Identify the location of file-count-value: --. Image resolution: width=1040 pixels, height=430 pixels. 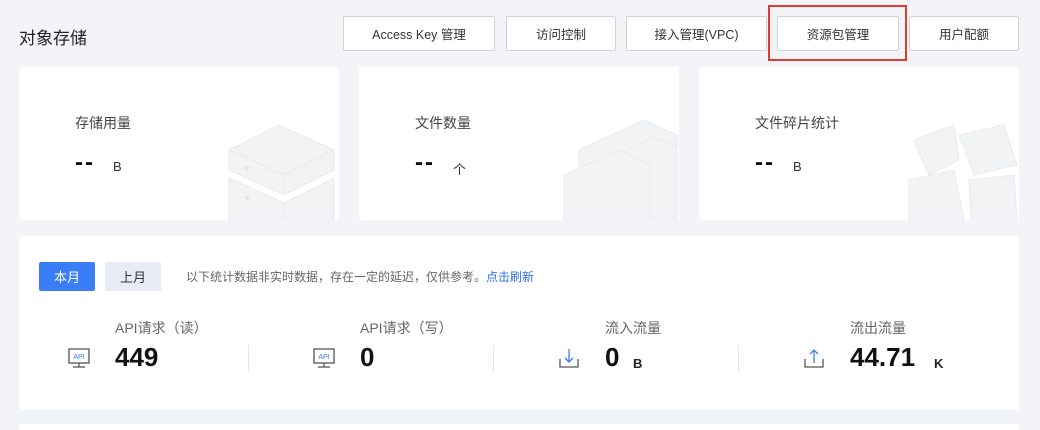
(425, 162).